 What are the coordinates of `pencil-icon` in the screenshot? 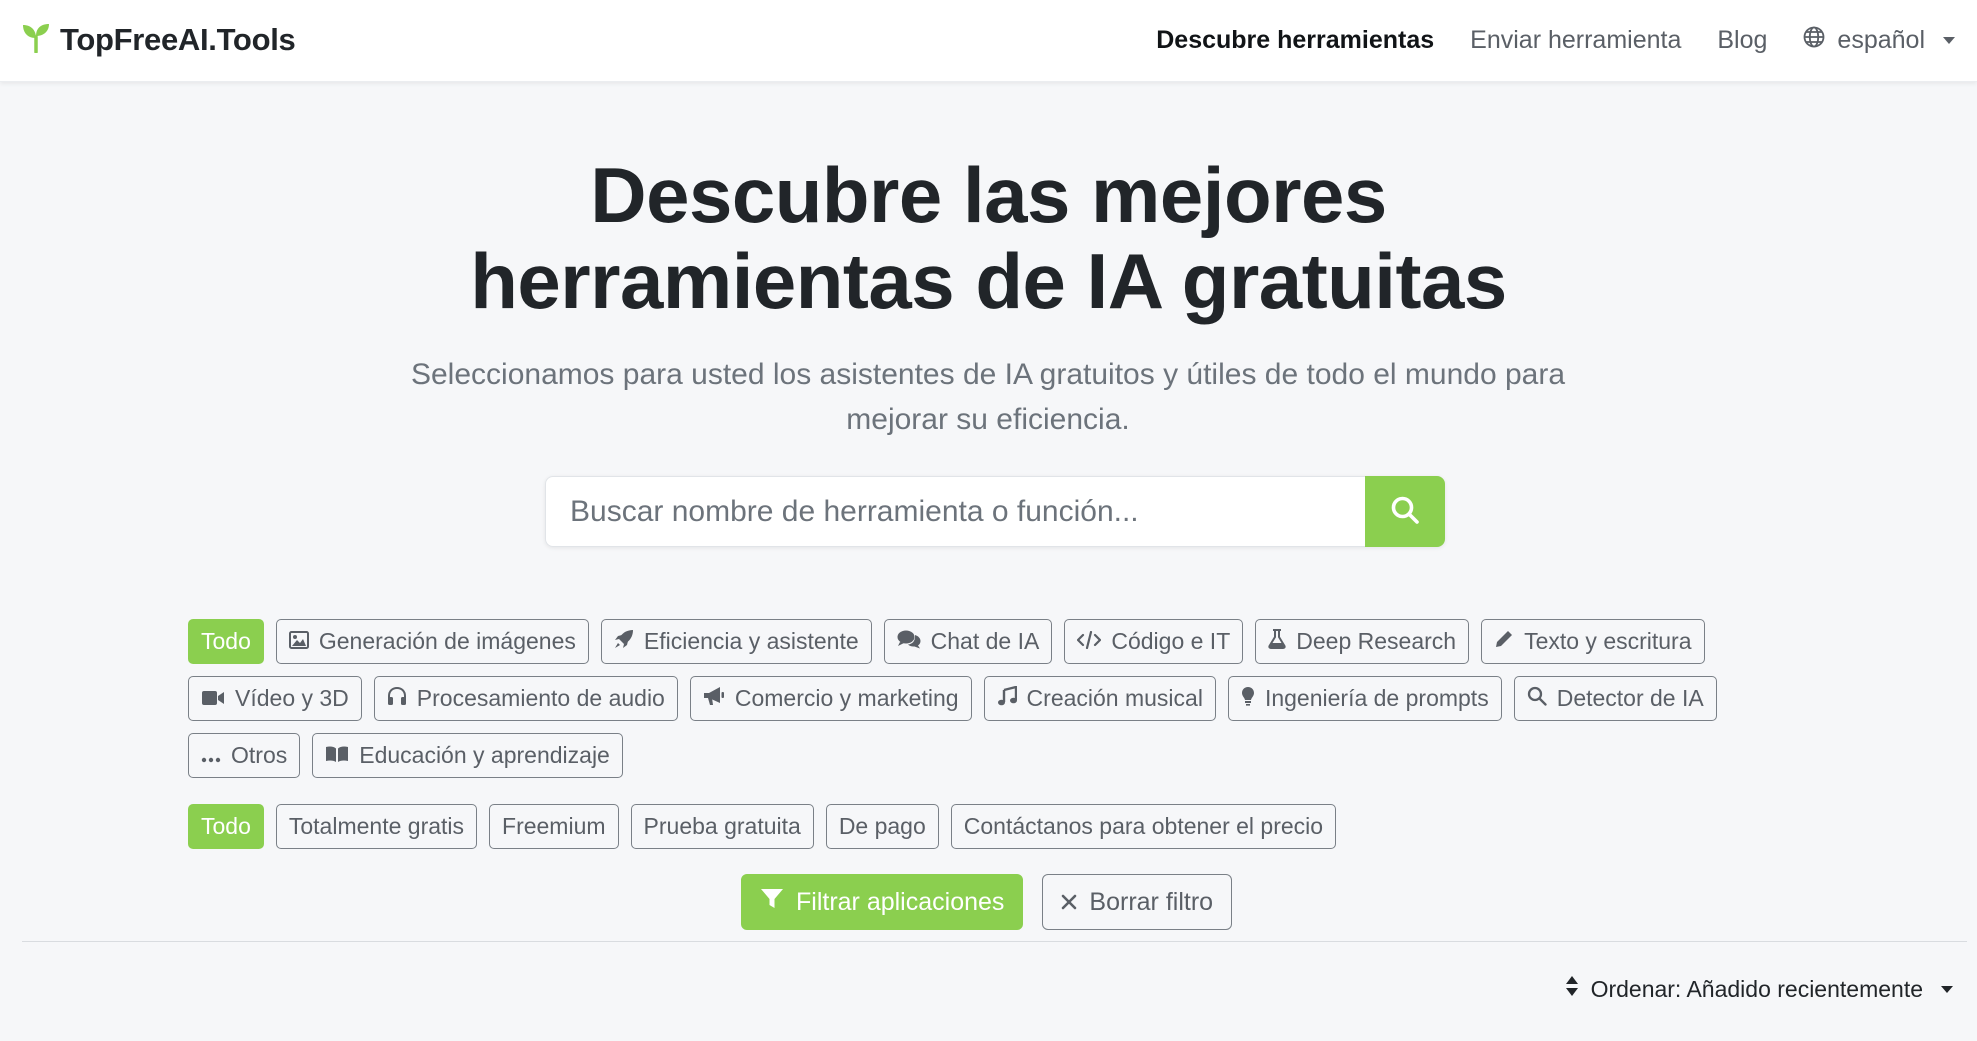 It's located at (1504, 641).